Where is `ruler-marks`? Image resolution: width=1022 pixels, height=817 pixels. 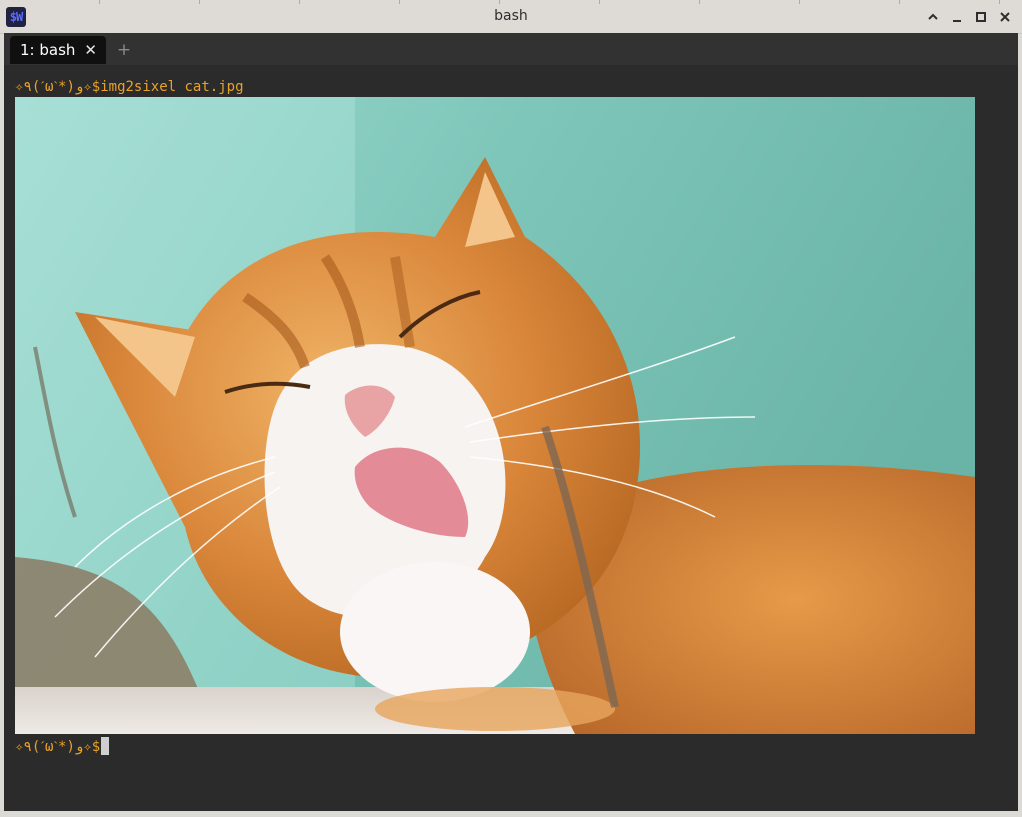
ruler-marks is located at coordinates (511, 2).